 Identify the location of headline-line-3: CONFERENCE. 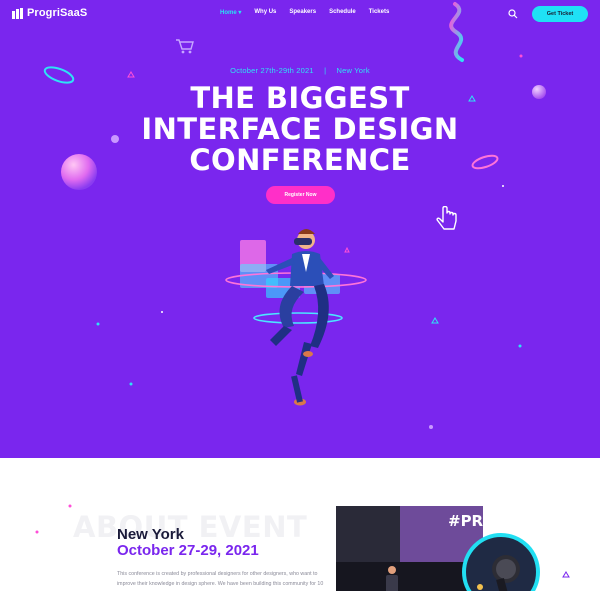
(300, 160).